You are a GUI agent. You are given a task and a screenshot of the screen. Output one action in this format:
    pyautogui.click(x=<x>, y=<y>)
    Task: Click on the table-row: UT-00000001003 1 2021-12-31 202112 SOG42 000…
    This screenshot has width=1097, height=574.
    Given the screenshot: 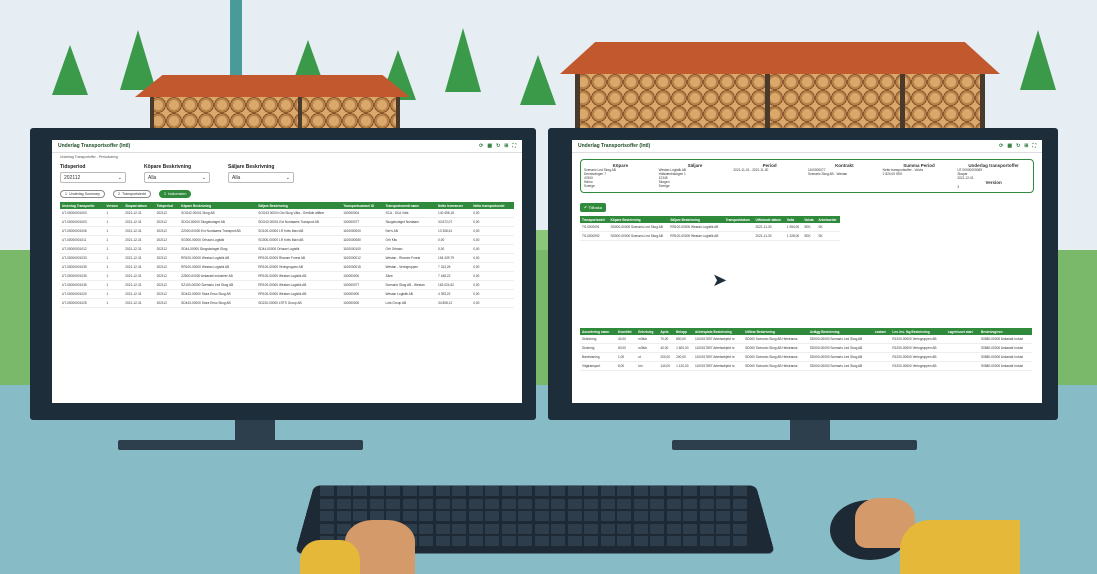 What is the action you would take?
    pyautogui.click(x=287, y=213)
    